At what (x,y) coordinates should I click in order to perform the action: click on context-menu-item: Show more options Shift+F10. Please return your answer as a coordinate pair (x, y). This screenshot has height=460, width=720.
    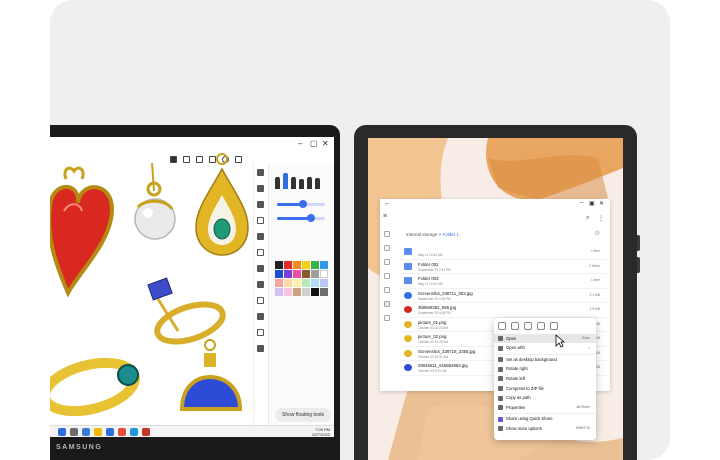
    Looking at the image, I should click on (545, 428).